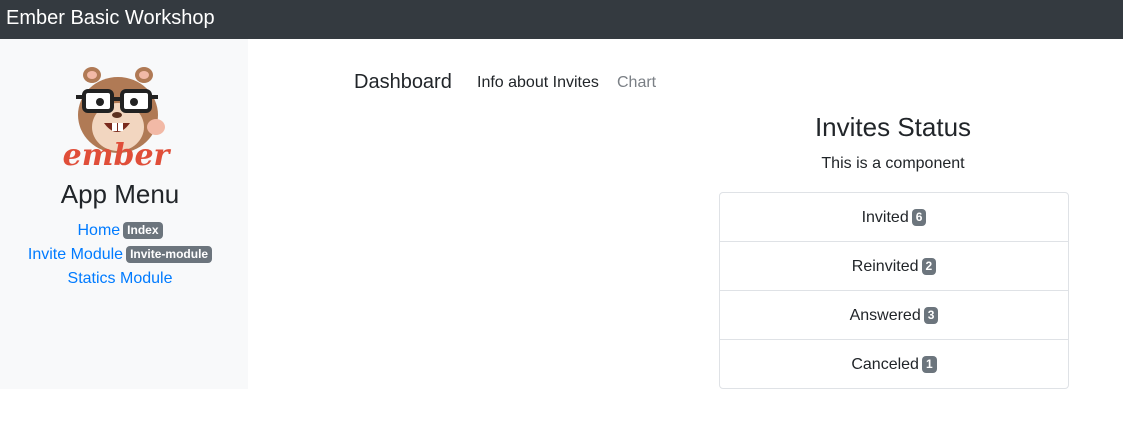 The height and width of the screenshot is (423, 1123). I want to click on list-item: Canceled 1, so click(894, 364).